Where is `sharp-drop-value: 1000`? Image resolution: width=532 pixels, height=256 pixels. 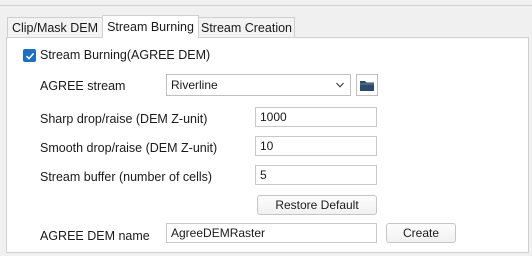 sharp-drop-value: 1000 is located at coordinates (273, 117).